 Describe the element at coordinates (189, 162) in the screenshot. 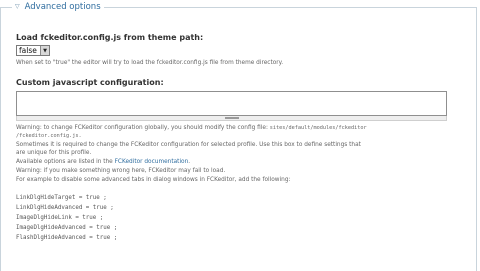

I see `help-available-suffix: .` at that location.